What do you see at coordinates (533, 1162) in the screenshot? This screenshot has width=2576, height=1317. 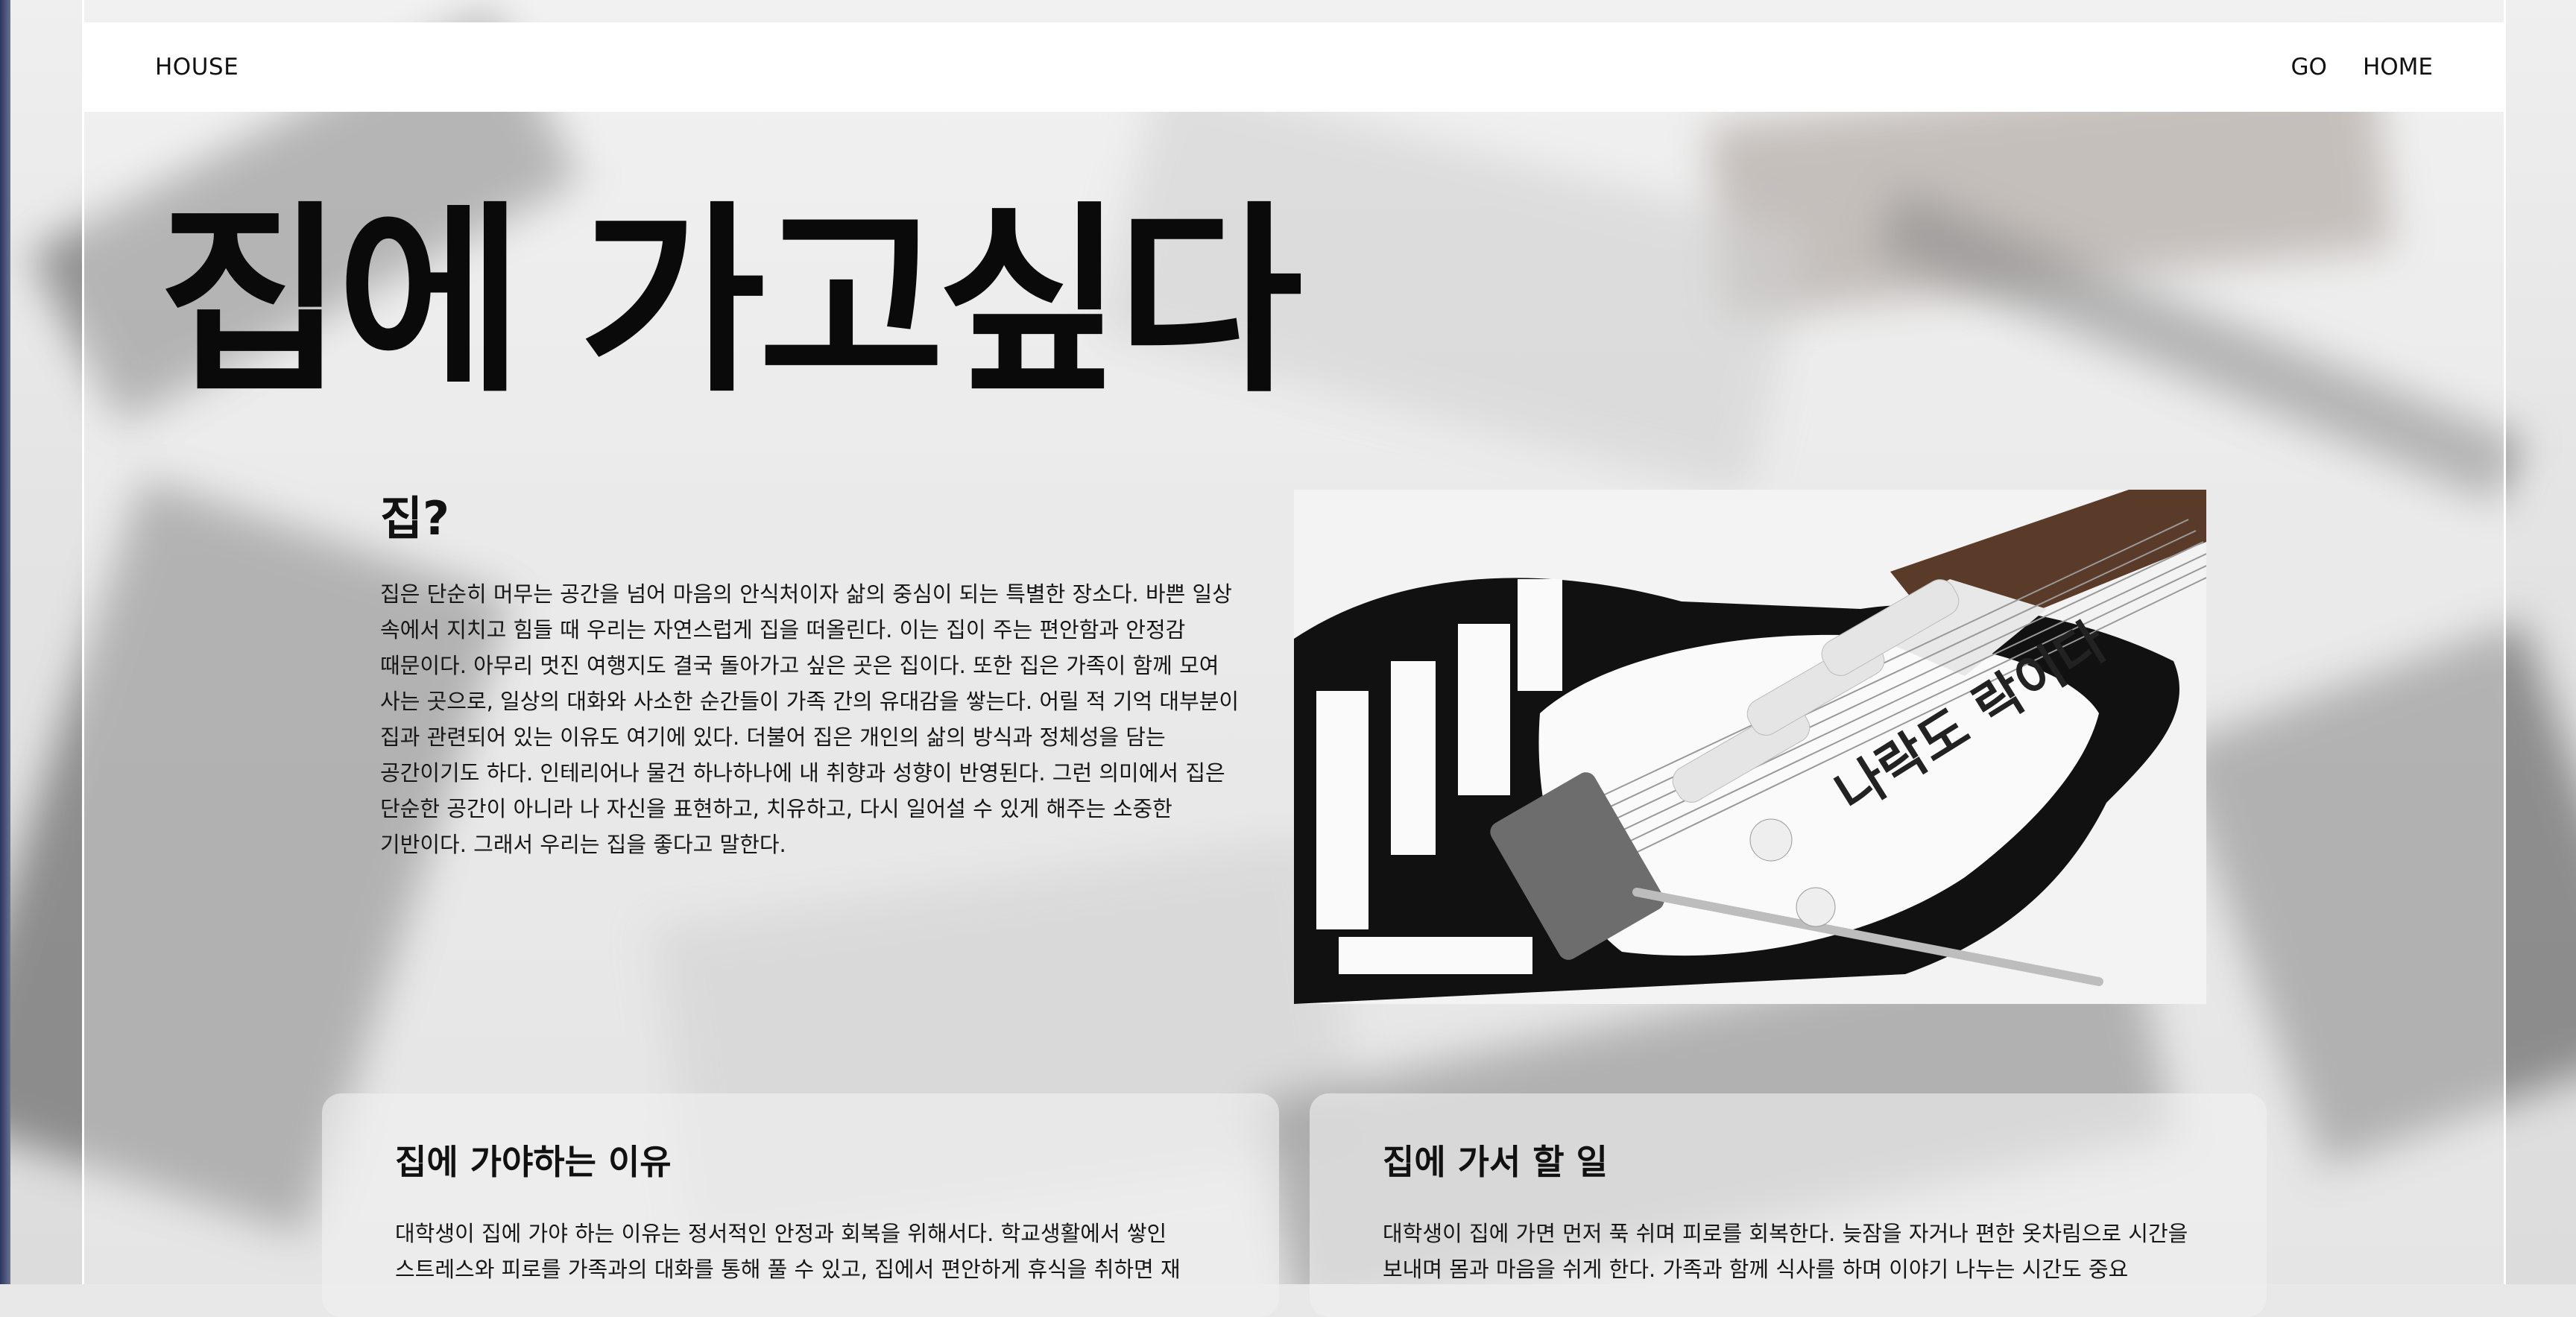 I see `card-title: 집에 가야하는 이유` at bounding box center [533, 1162].